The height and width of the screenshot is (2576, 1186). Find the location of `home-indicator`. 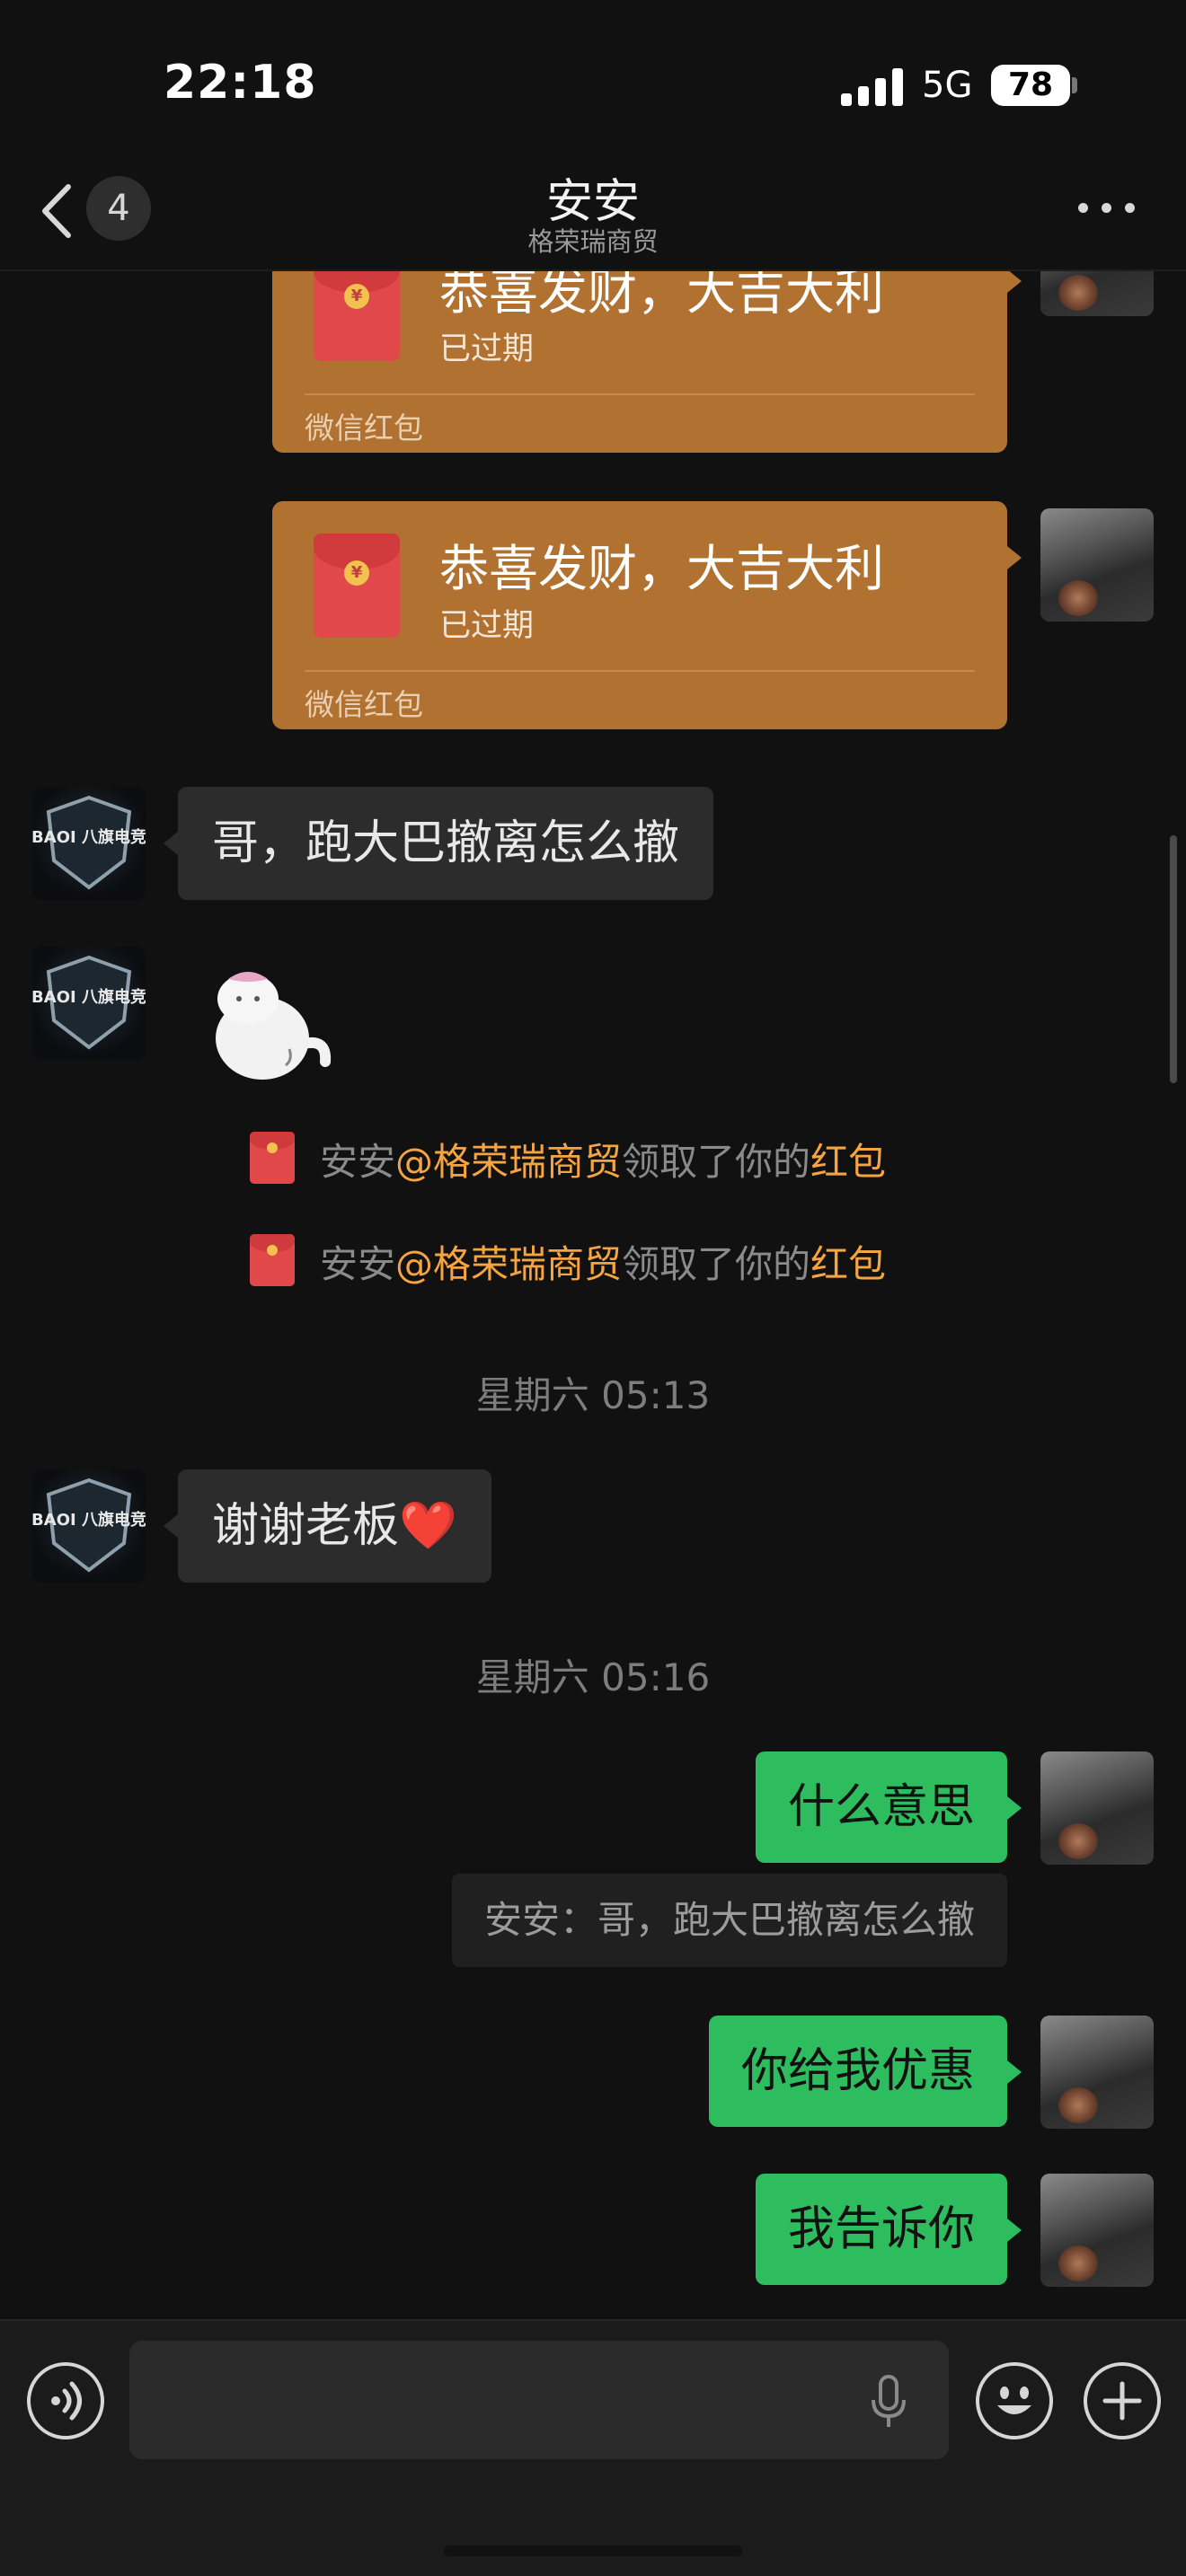

home-indicator is located at coordinates (593, 2550).